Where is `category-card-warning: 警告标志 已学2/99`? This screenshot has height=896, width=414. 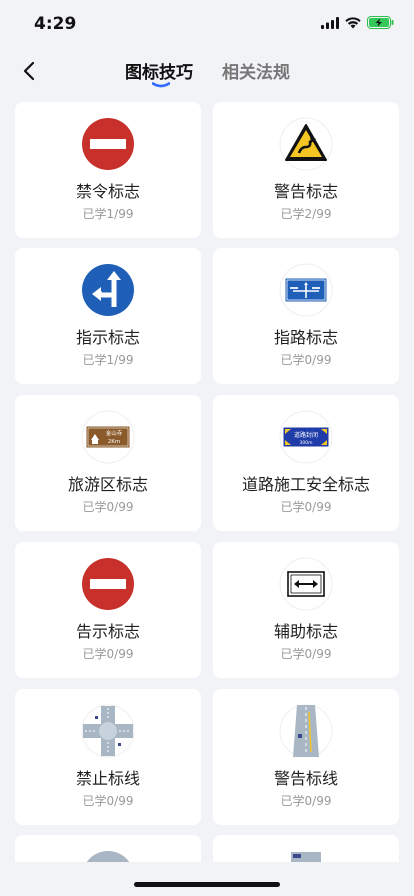
category-card-warning: 警告标志 已学2/99 is located at coordinates (306, 170).